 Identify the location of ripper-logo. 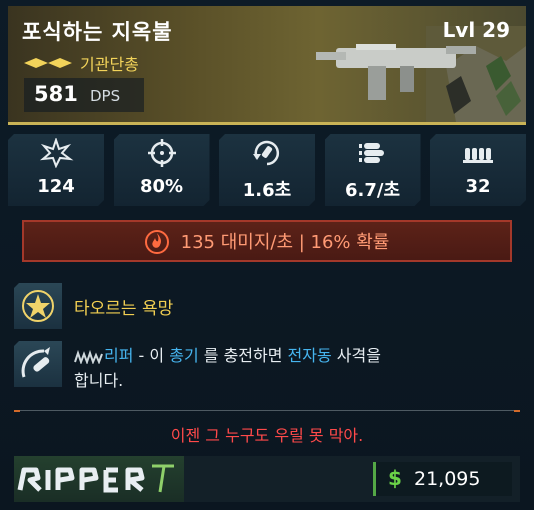
(95, 478).